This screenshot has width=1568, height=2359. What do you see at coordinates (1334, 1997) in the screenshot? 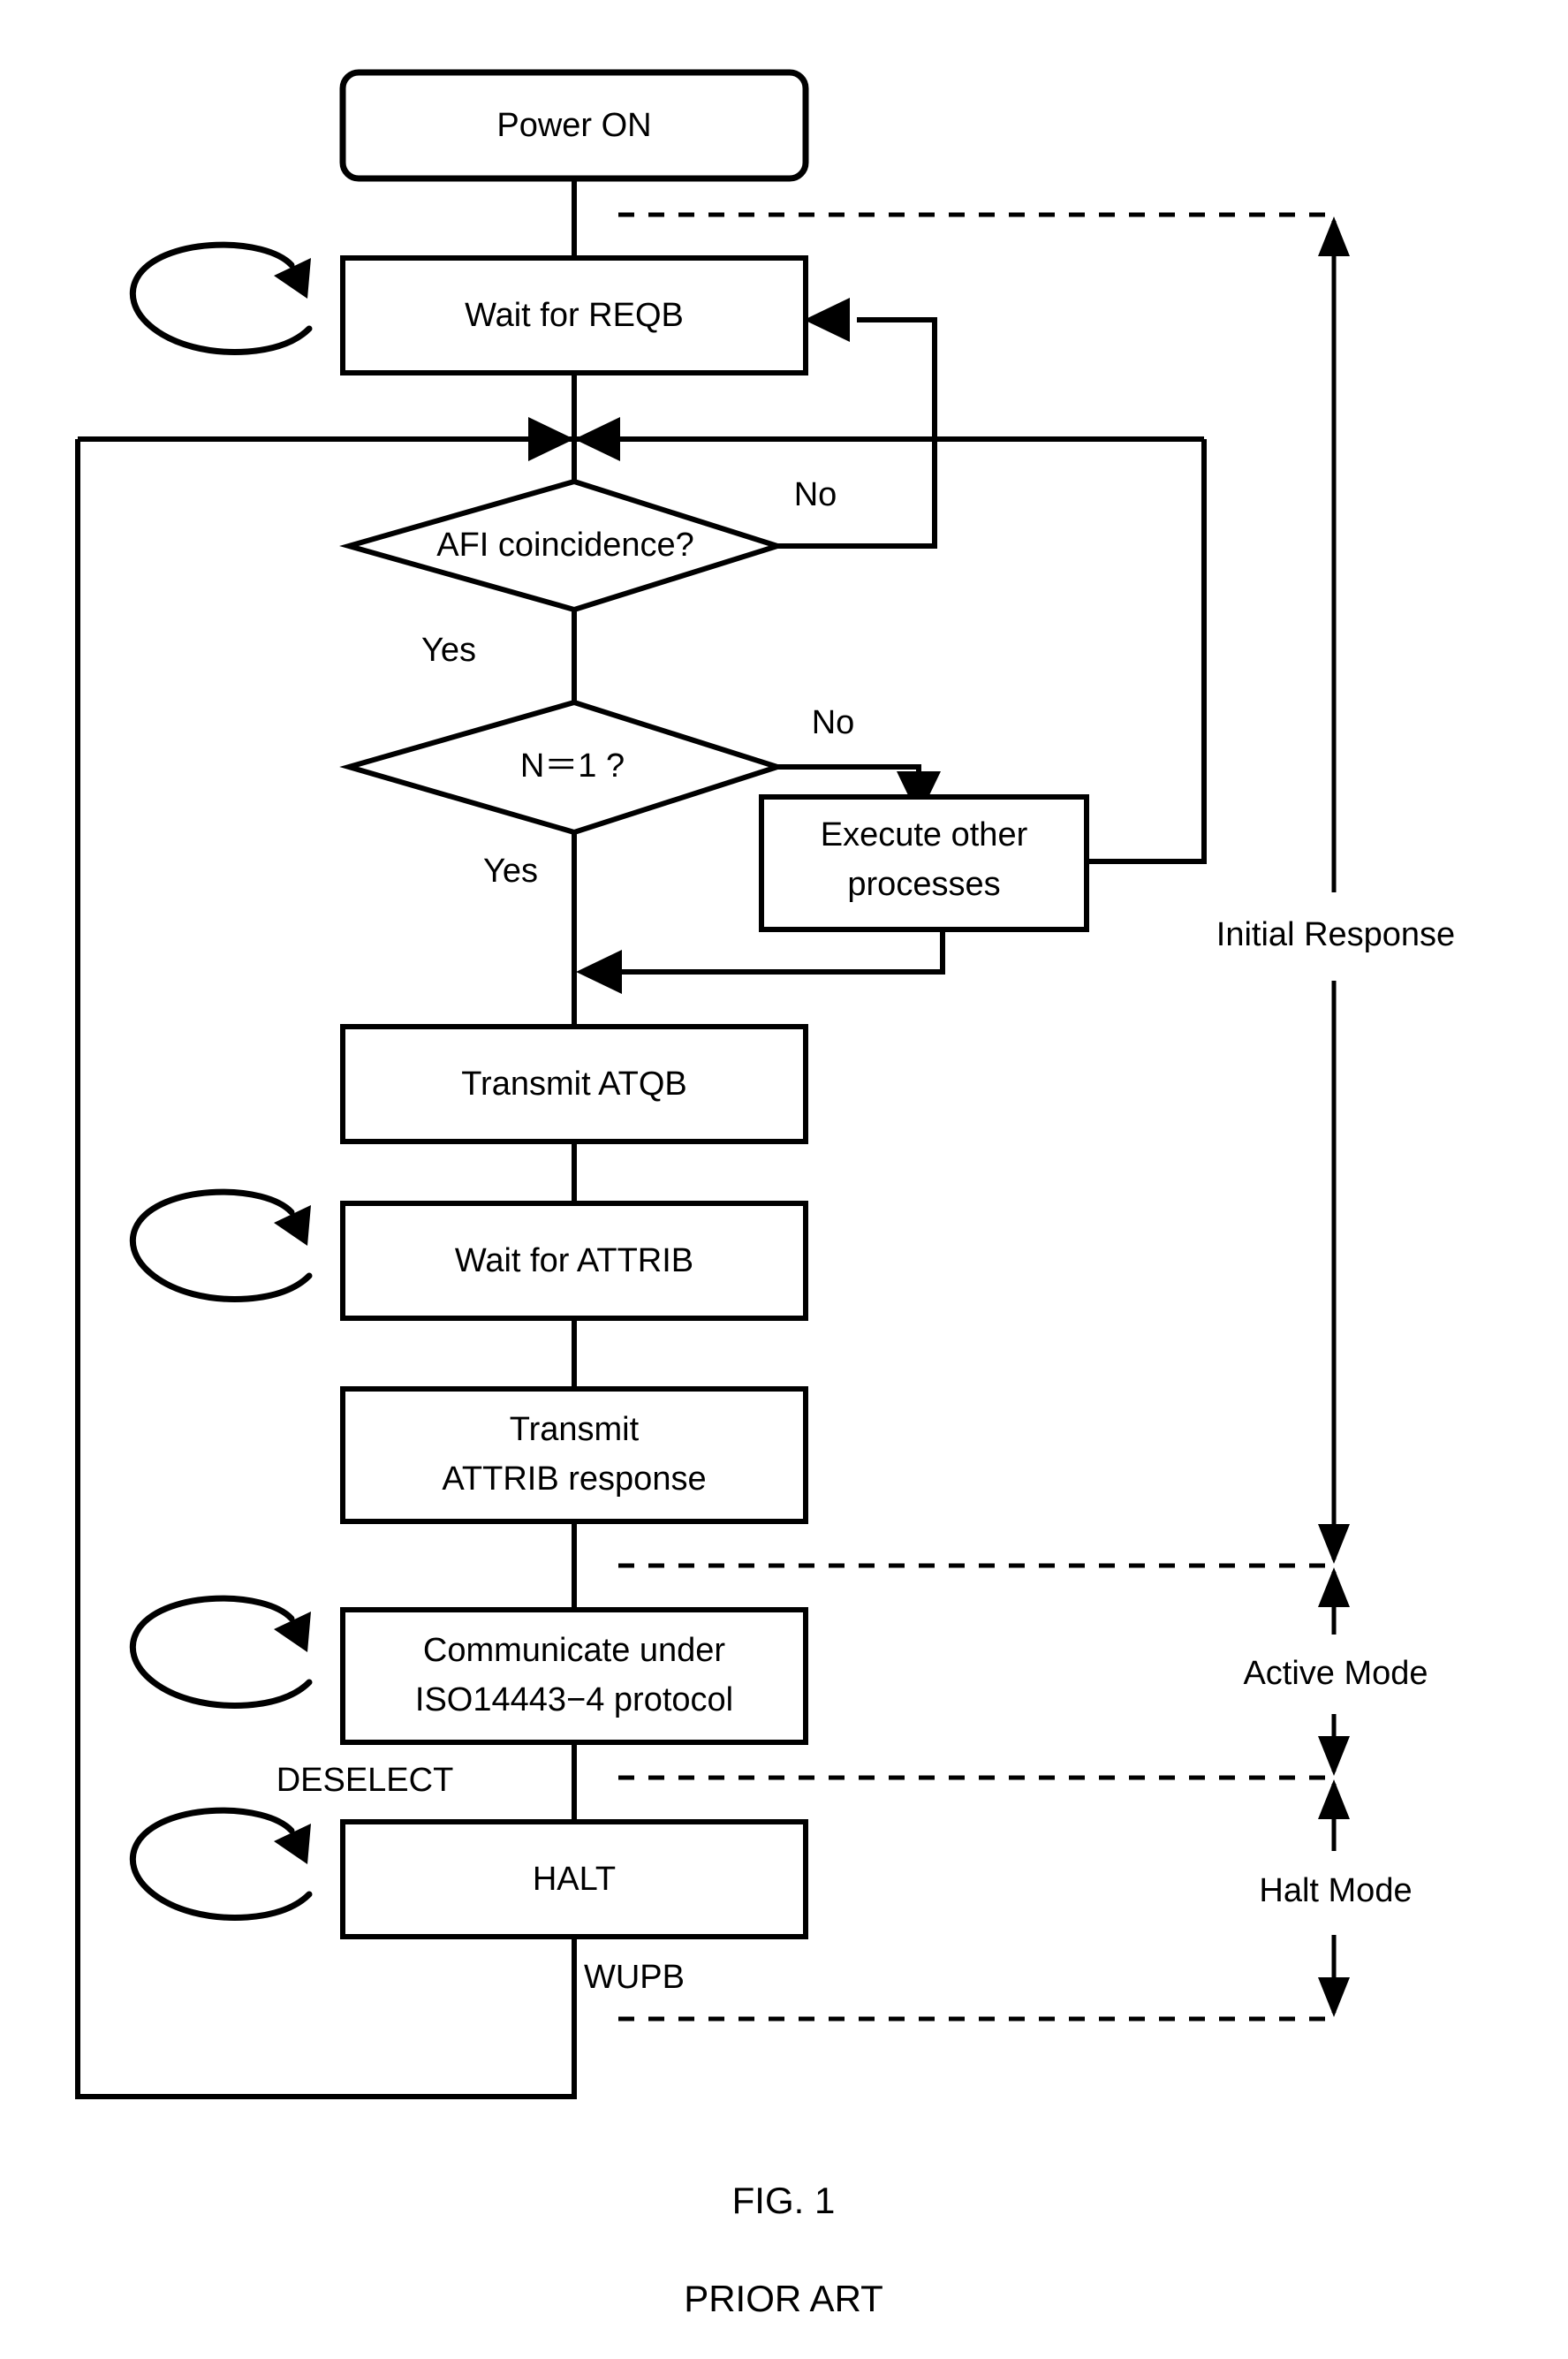
I see `span-double-arrow-icon-halt-bottom` at bounding box center [1334, 1997].